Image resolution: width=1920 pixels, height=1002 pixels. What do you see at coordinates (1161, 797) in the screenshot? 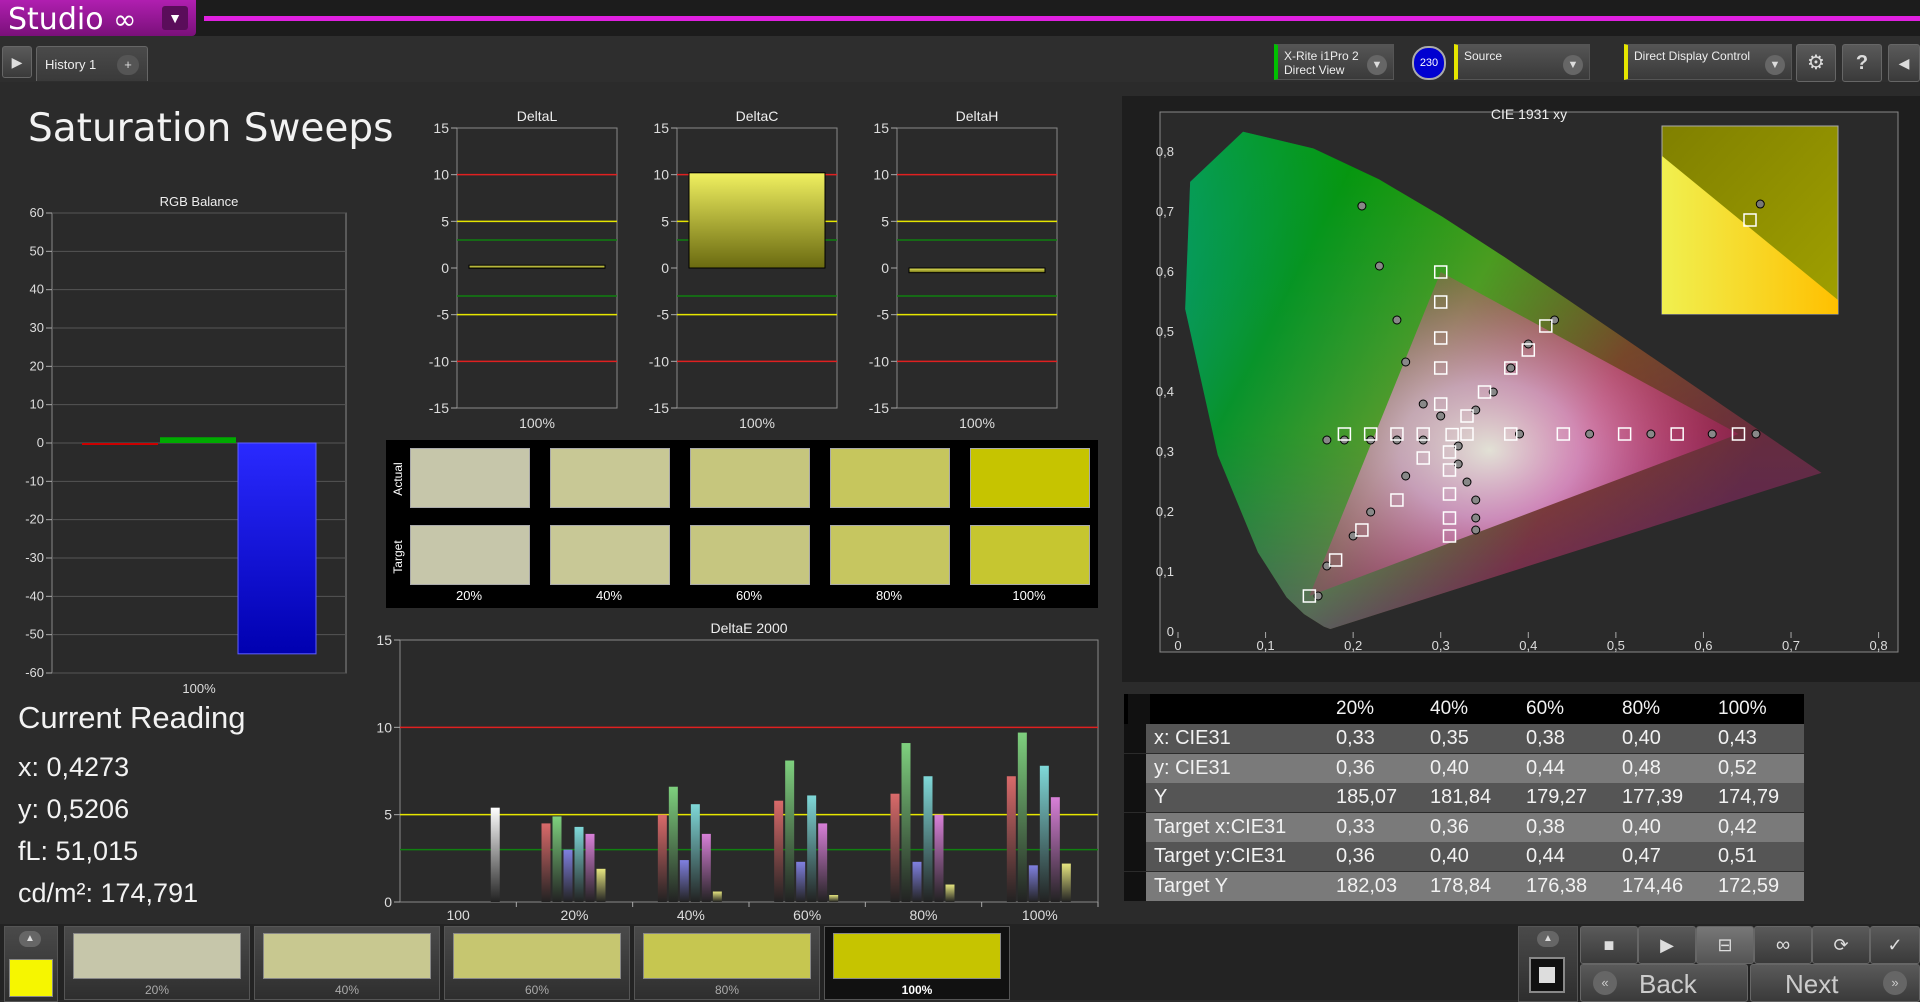
I see `table-row-label: Y` at bounding box center [1161, 797].